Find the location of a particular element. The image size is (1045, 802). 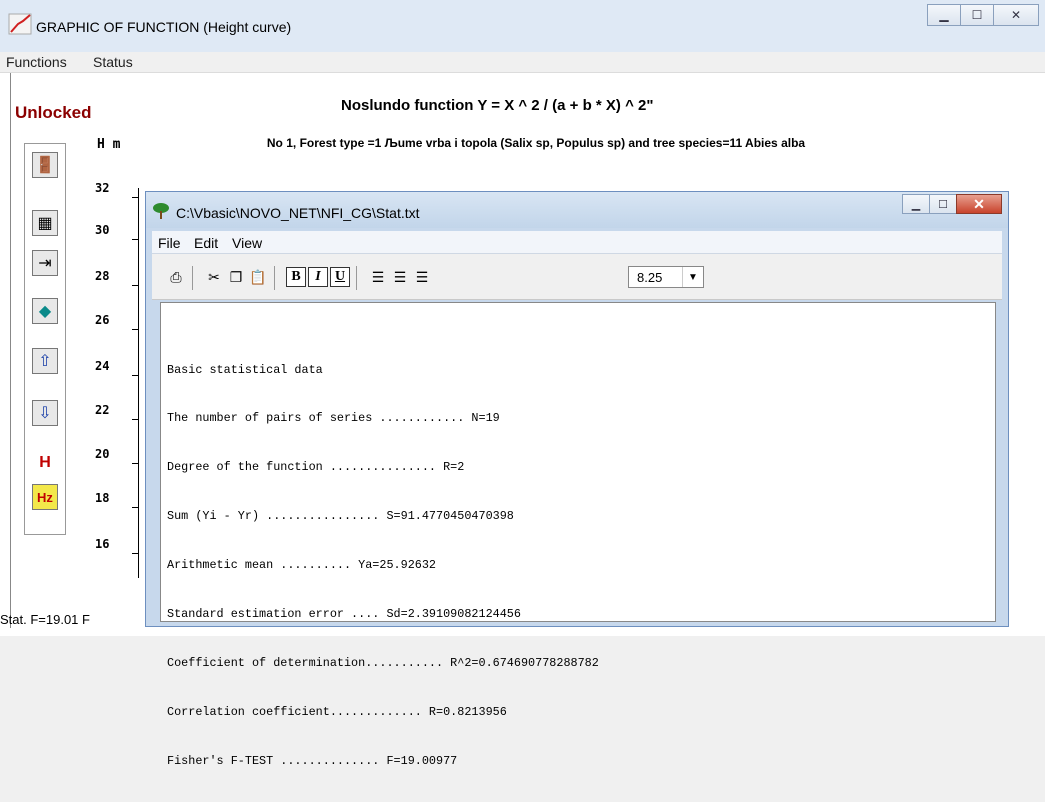

import-button: ⇥ is located at coordinates (45, 263).